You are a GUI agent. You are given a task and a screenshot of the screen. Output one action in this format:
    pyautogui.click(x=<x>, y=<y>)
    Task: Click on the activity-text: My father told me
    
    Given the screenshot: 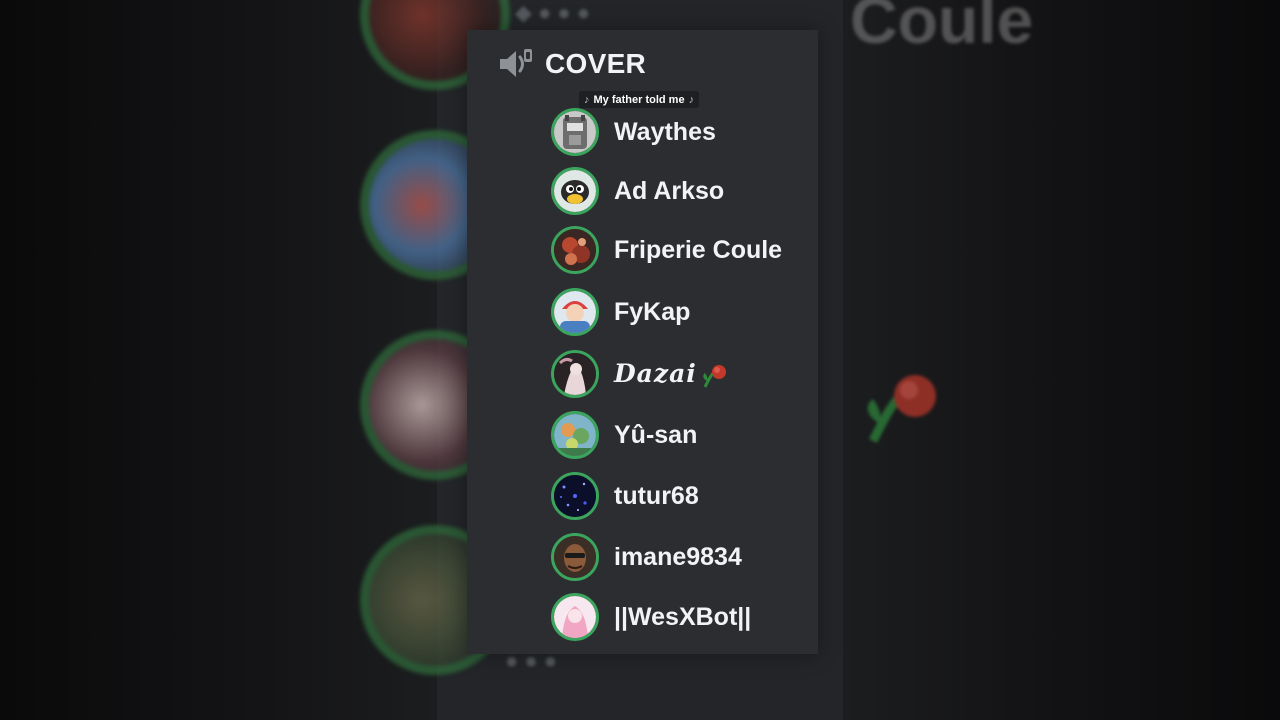 What is the action you would take?
    pyautogui.click(x=639, y=99)
    